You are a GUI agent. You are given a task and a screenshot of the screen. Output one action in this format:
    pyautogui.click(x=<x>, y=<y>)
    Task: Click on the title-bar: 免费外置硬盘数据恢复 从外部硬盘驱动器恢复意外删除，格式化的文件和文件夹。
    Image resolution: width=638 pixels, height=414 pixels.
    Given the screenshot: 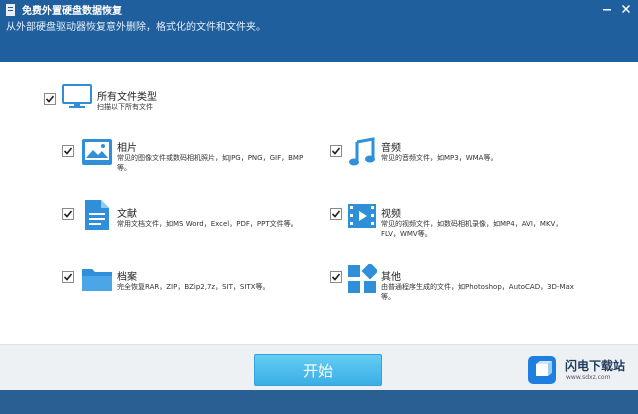 What is the action you would take?
    pyautogui.click(x=319, y=31)
    